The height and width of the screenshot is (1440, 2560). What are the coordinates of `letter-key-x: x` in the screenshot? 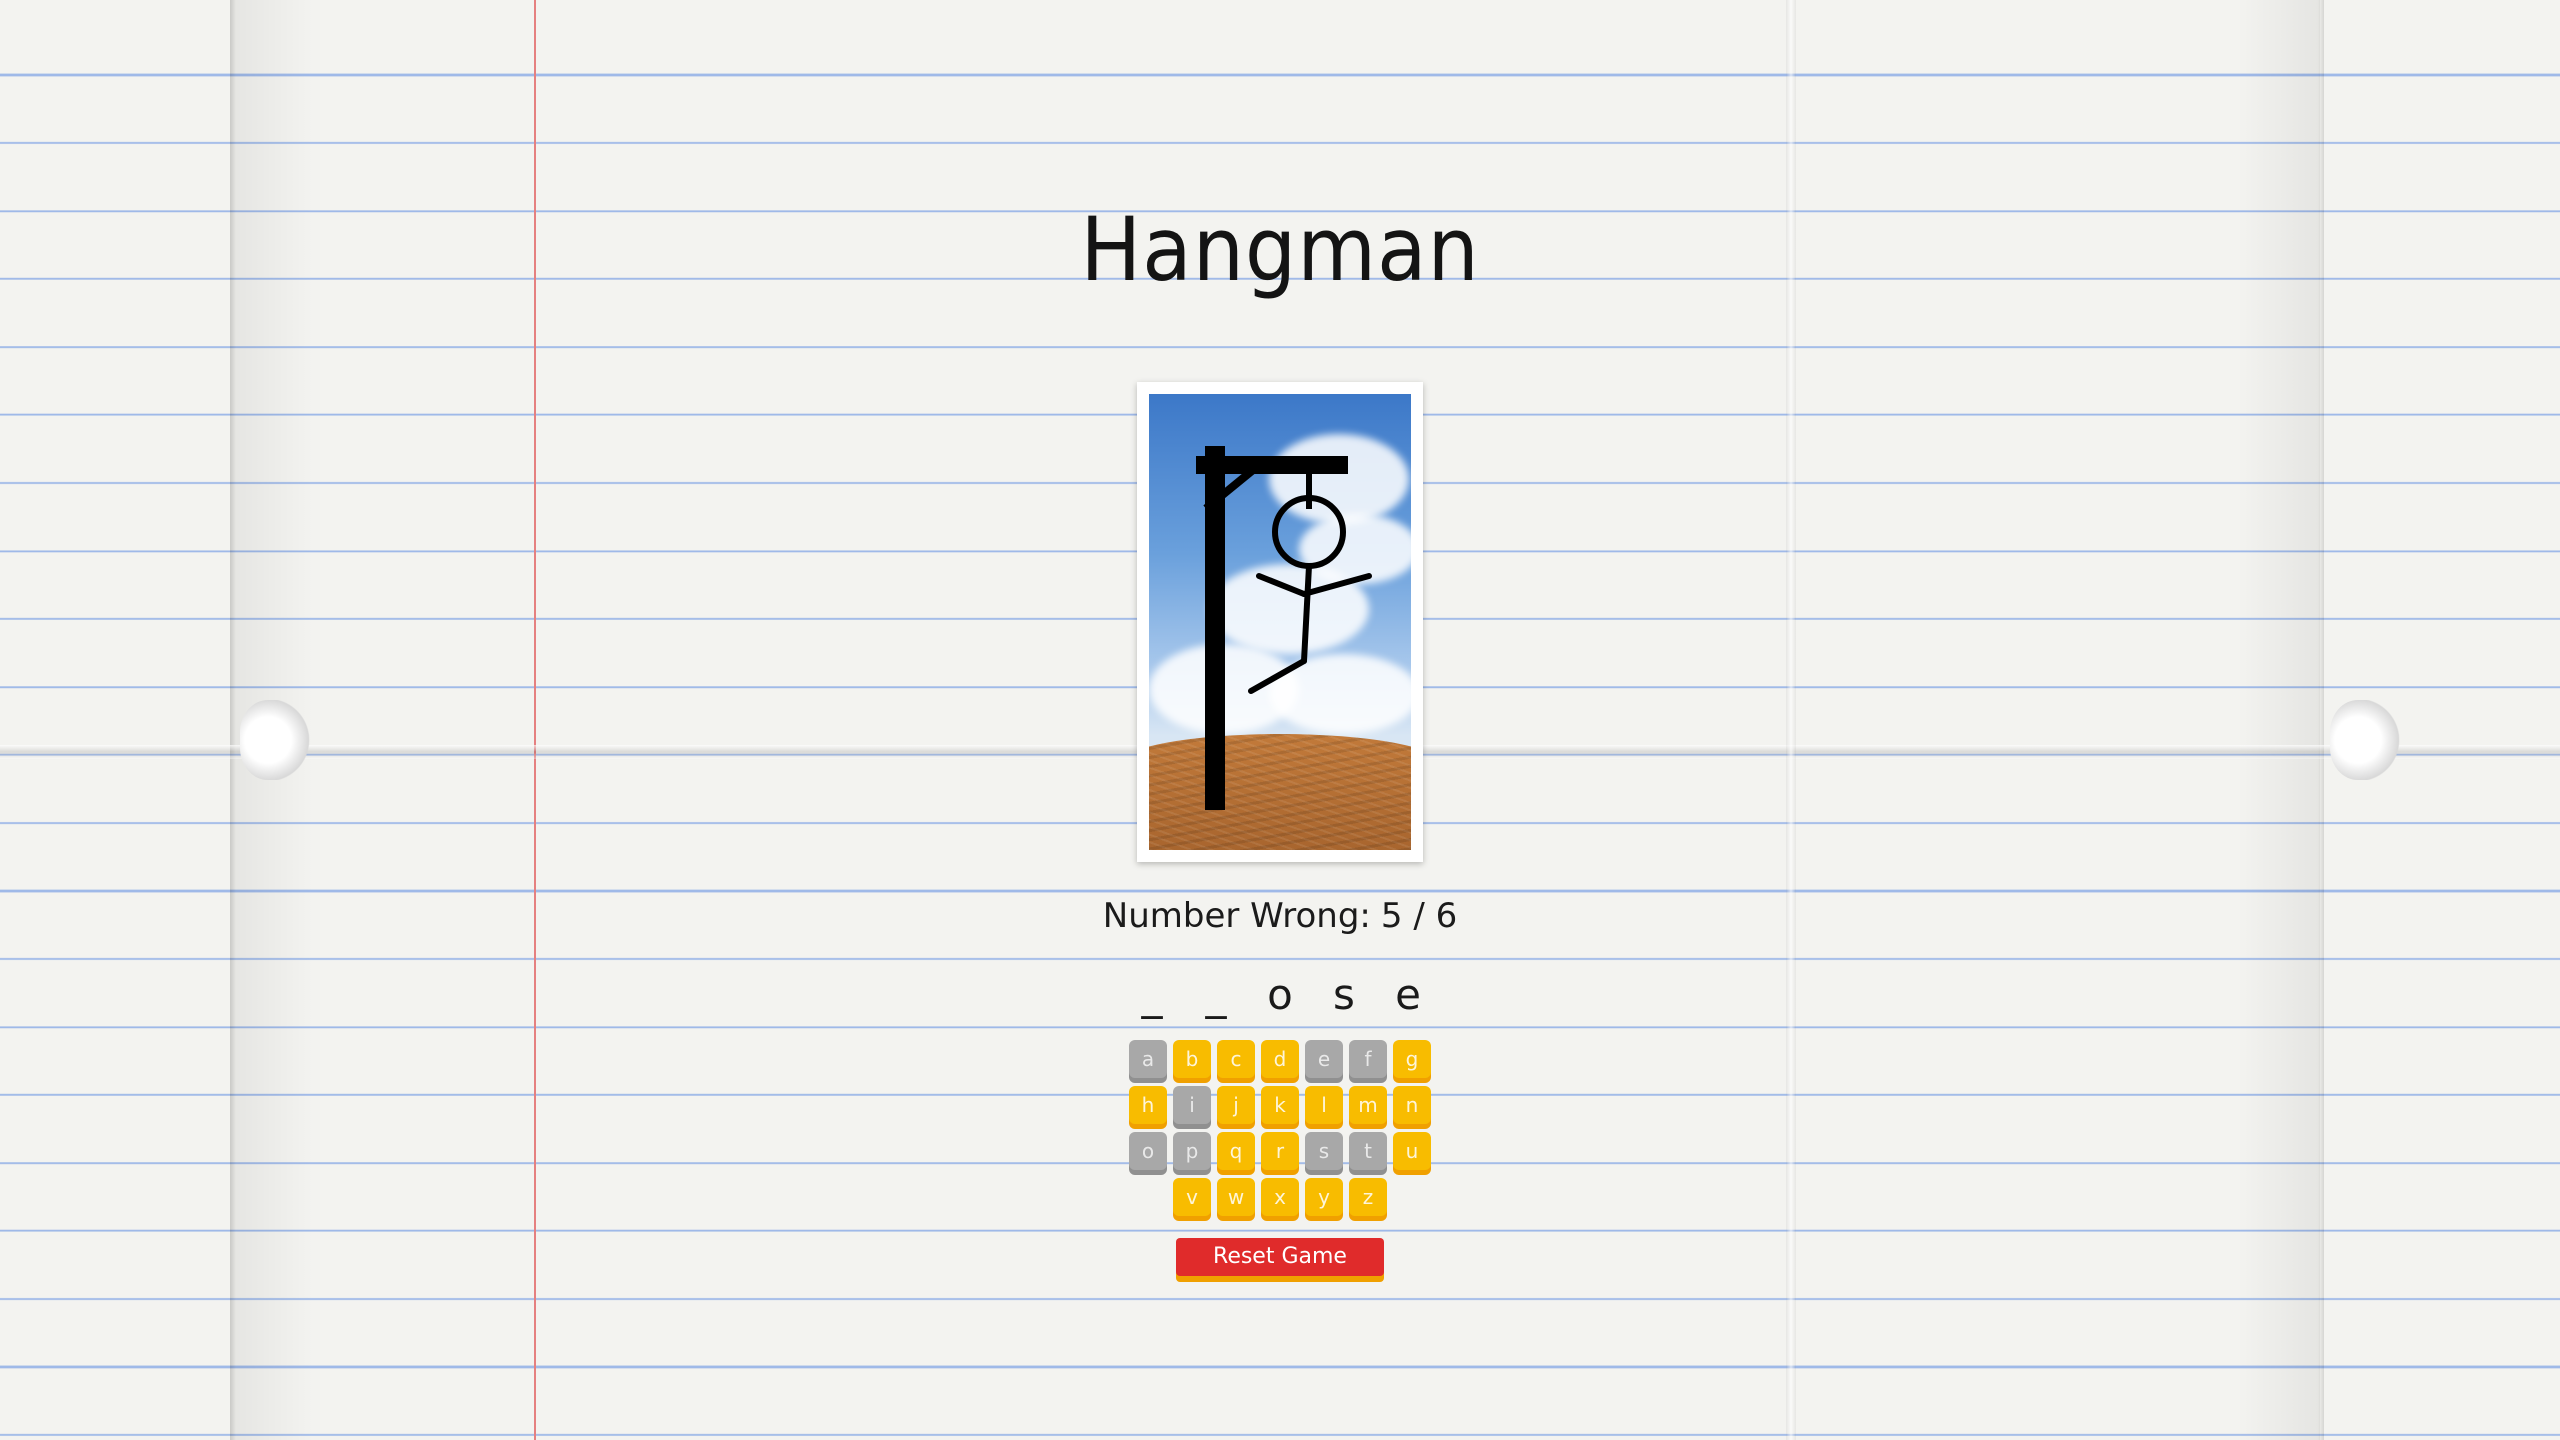 It's located at (1280, 1196).